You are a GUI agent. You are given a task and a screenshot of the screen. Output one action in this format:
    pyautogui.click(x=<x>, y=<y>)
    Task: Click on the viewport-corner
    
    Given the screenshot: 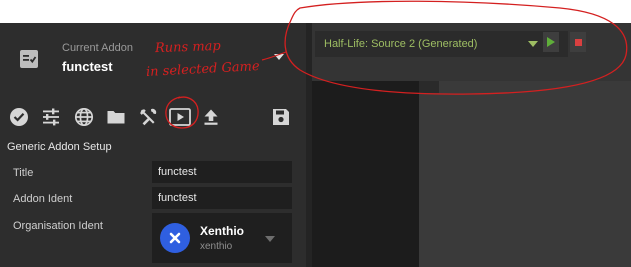 What is the action you would take?
    pyautogui.click(x=429, y=87)
    